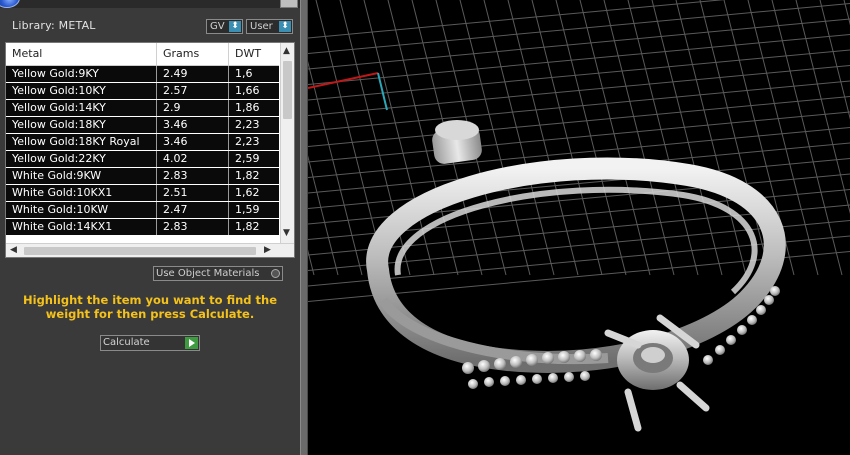 Image resolution: width=850 pixels, height=455 pixels. What do you see at coordinates (193, 210) in the screenshot?
I see `cell-grams: 2.47` at bounding box center [193, 210].